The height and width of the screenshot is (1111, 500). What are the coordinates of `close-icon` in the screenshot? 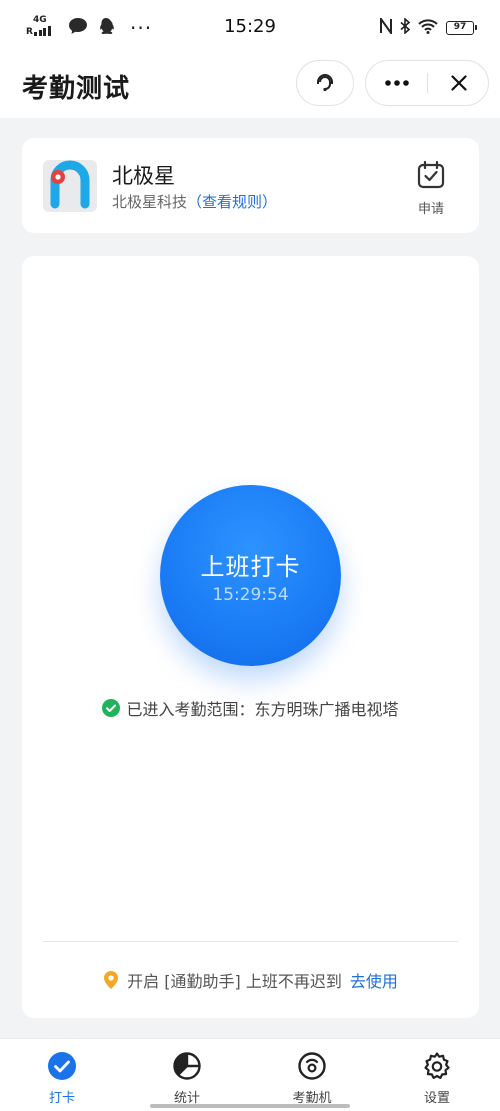 It's located at (459, 83).